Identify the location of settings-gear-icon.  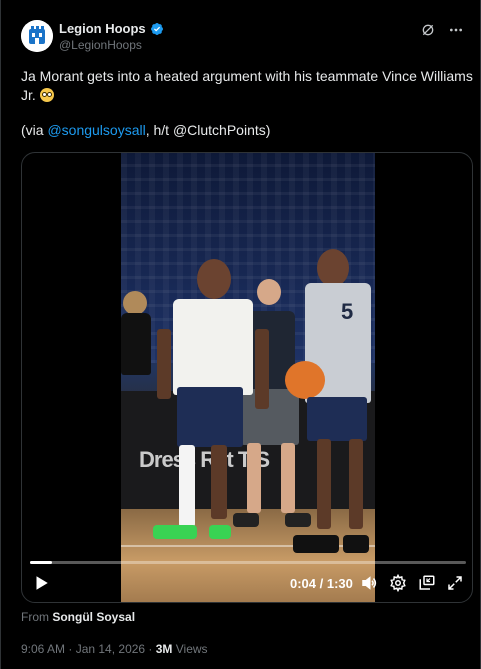
(398, 583).